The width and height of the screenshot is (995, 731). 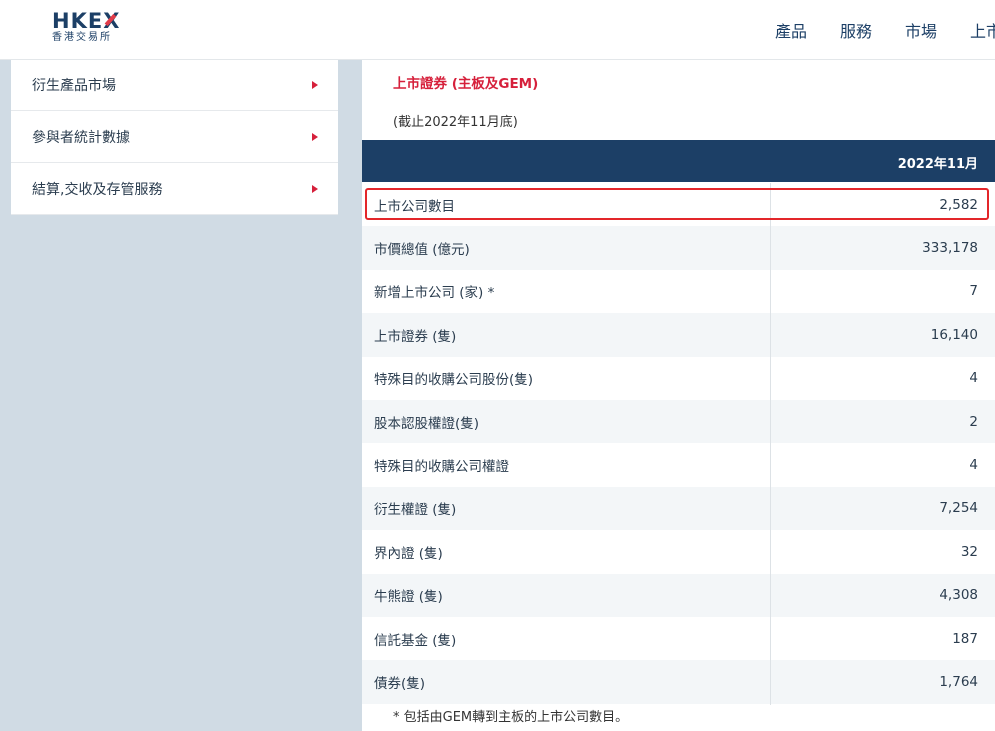 I want to click on row-value: 4,308, so click(x=958, y=595).